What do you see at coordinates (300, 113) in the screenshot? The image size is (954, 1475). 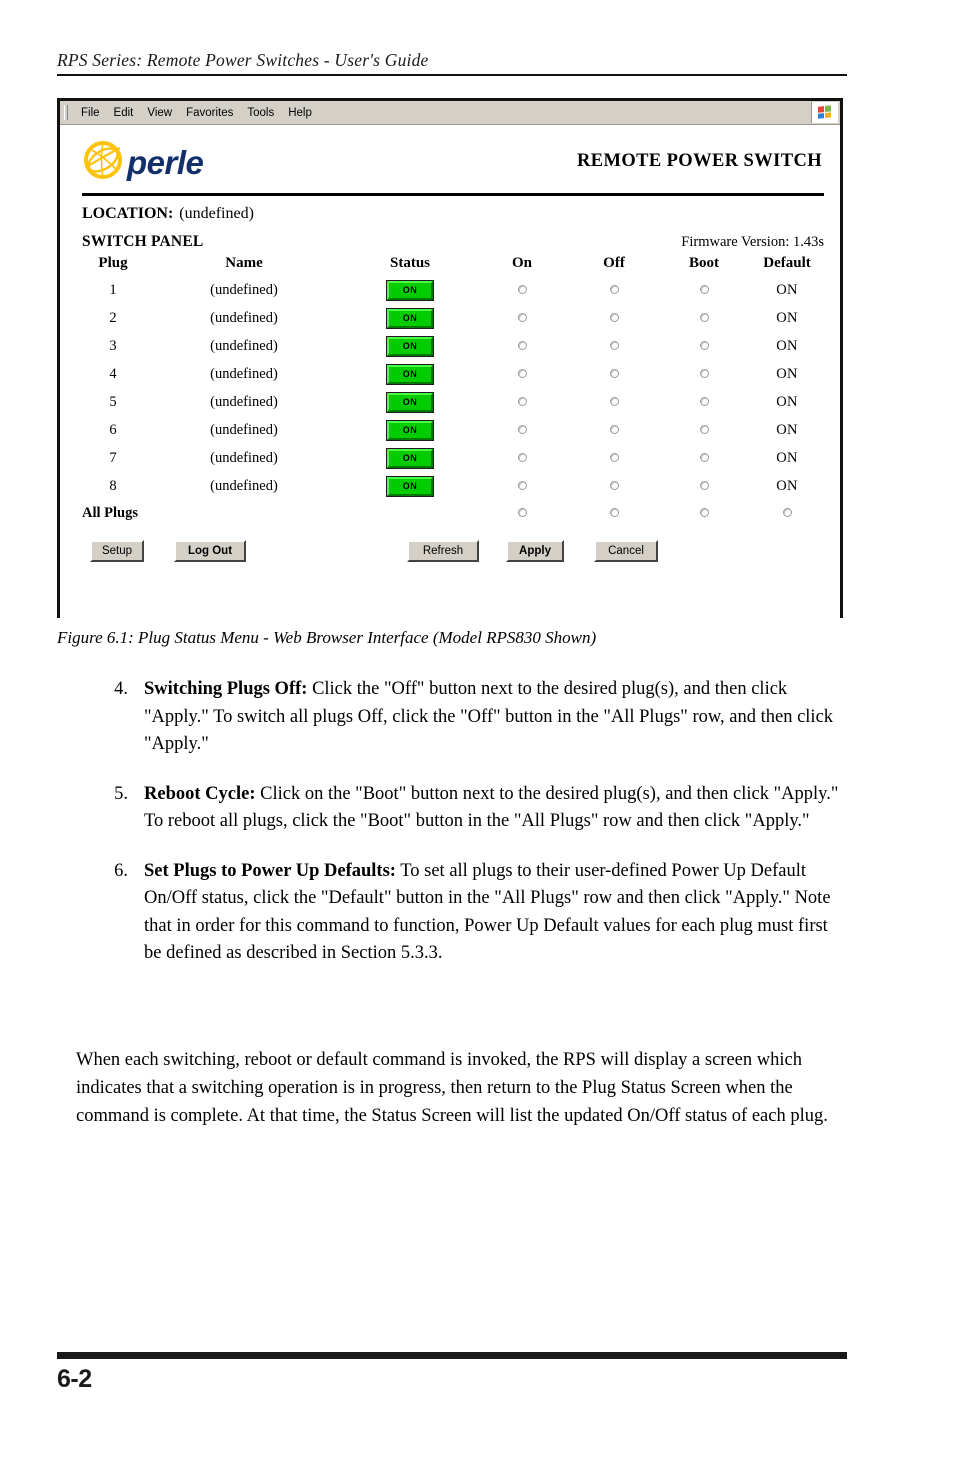 I see `menu-item-help: Help` at bounding box center [300, 113].